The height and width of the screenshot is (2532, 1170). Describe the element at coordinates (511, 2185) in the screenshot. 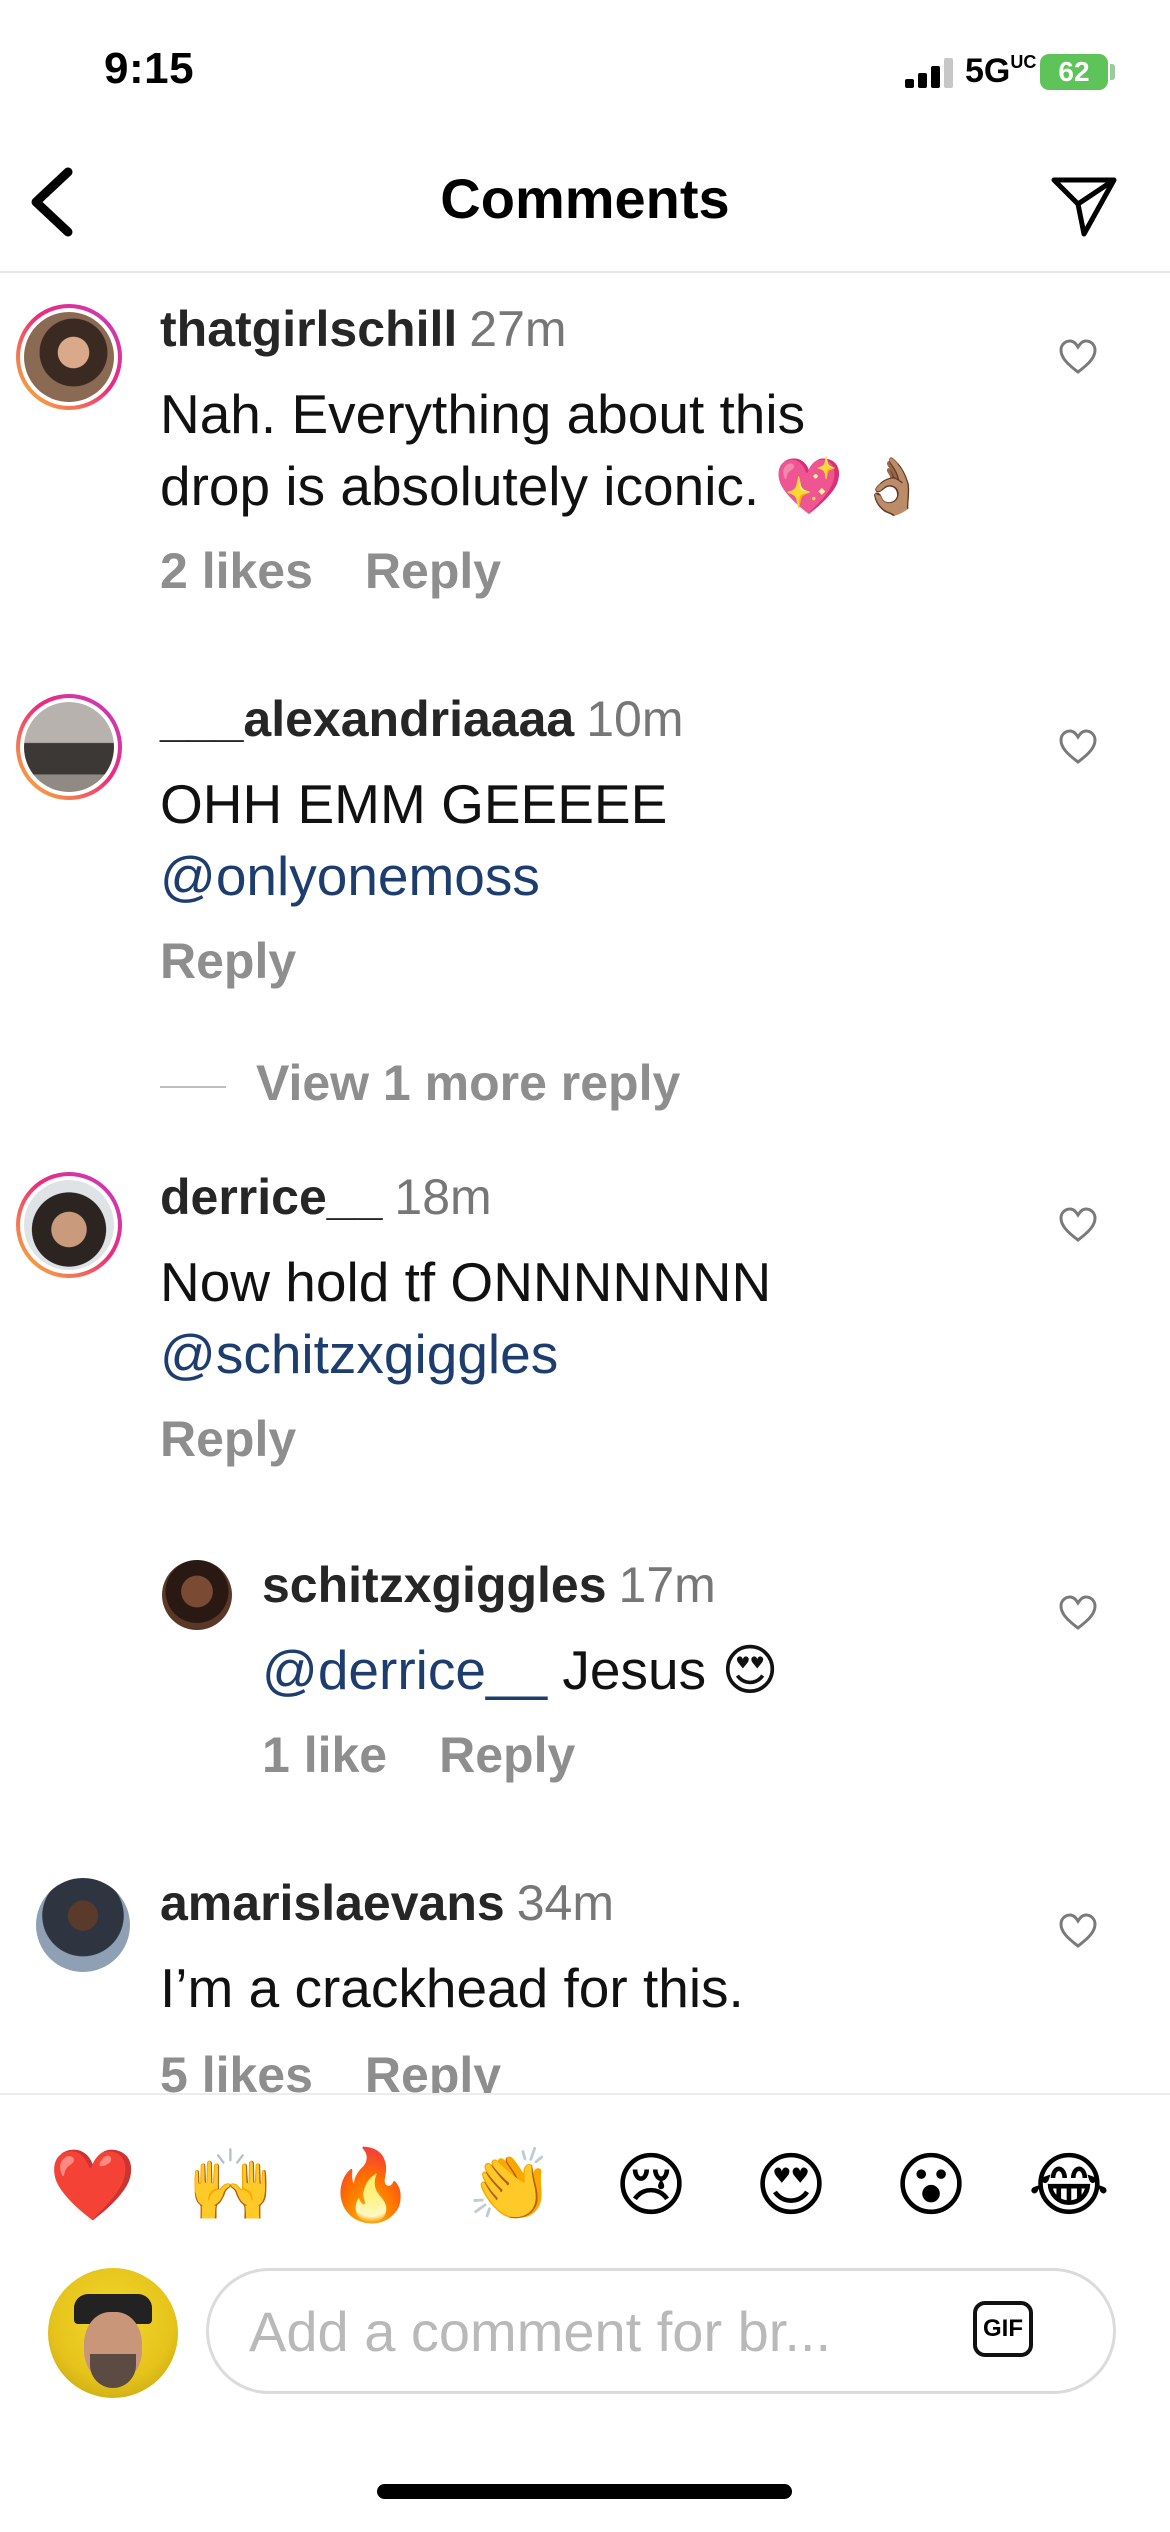

I see `clapping-hands-emoji-button: 👏` at that location.